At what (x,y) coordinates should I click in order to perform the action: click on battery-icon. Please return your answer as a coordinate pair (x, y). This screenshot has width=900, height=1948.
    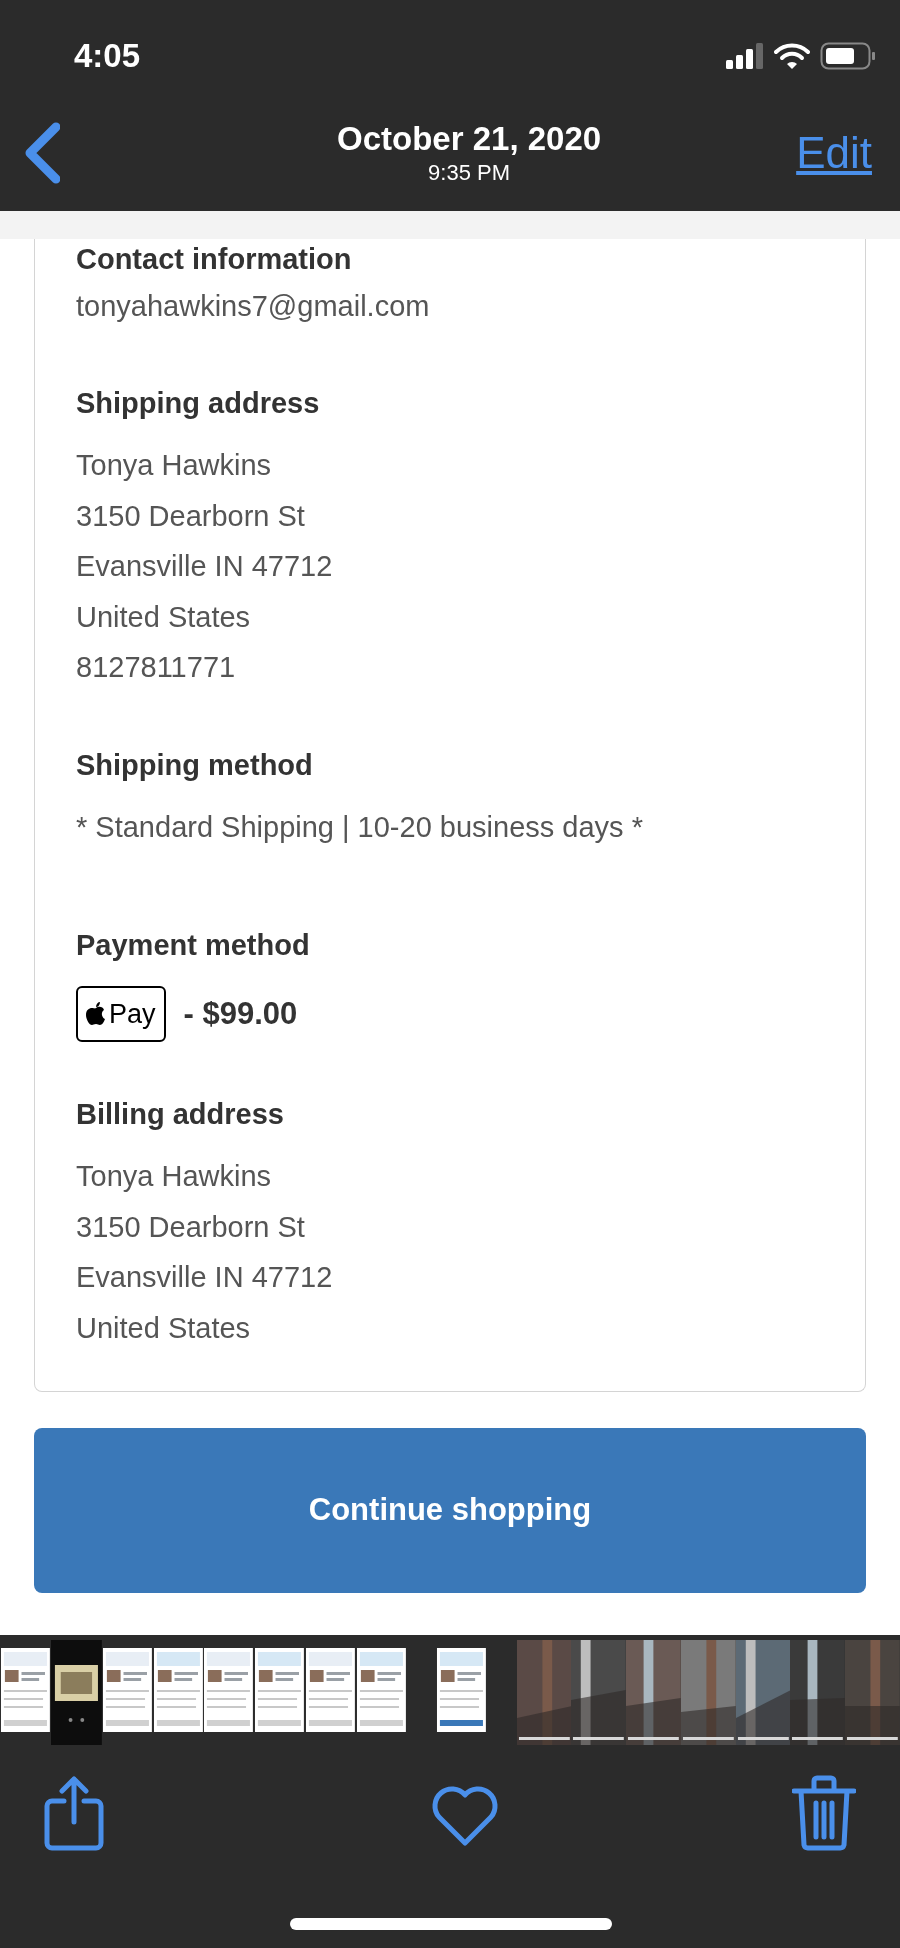
    Looking at the image, I should click on (848, 55).